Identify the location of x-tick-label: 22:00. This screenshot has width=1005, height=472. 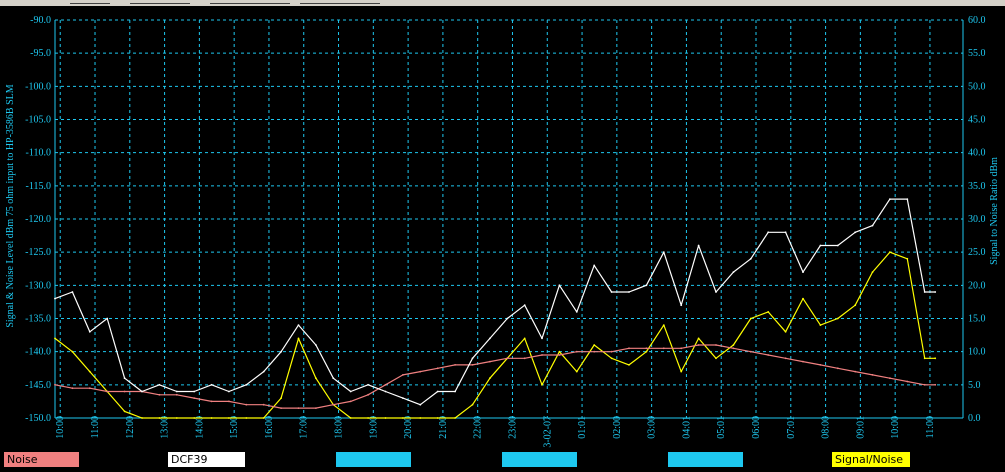
(478, 427).